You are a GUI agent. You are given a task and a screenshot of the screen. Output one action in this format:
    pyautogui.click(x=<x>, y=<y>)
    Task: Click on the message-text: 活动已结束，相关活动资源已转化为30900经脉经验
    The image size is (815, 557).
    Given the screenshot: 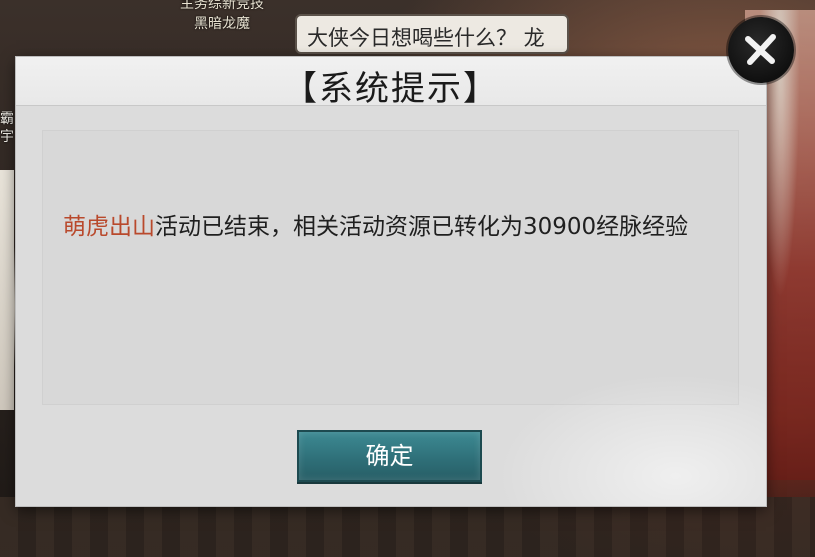 What is the action you would take?
    pyautogui.click(x=422, y=227)
    